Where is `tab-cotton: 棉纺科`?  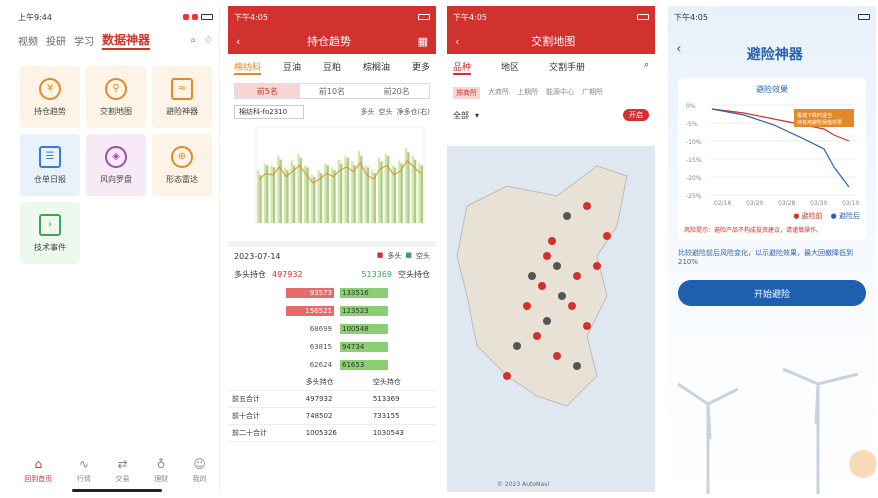
tab-cotton: 棉纺科 is located at coordinates (248, 67).